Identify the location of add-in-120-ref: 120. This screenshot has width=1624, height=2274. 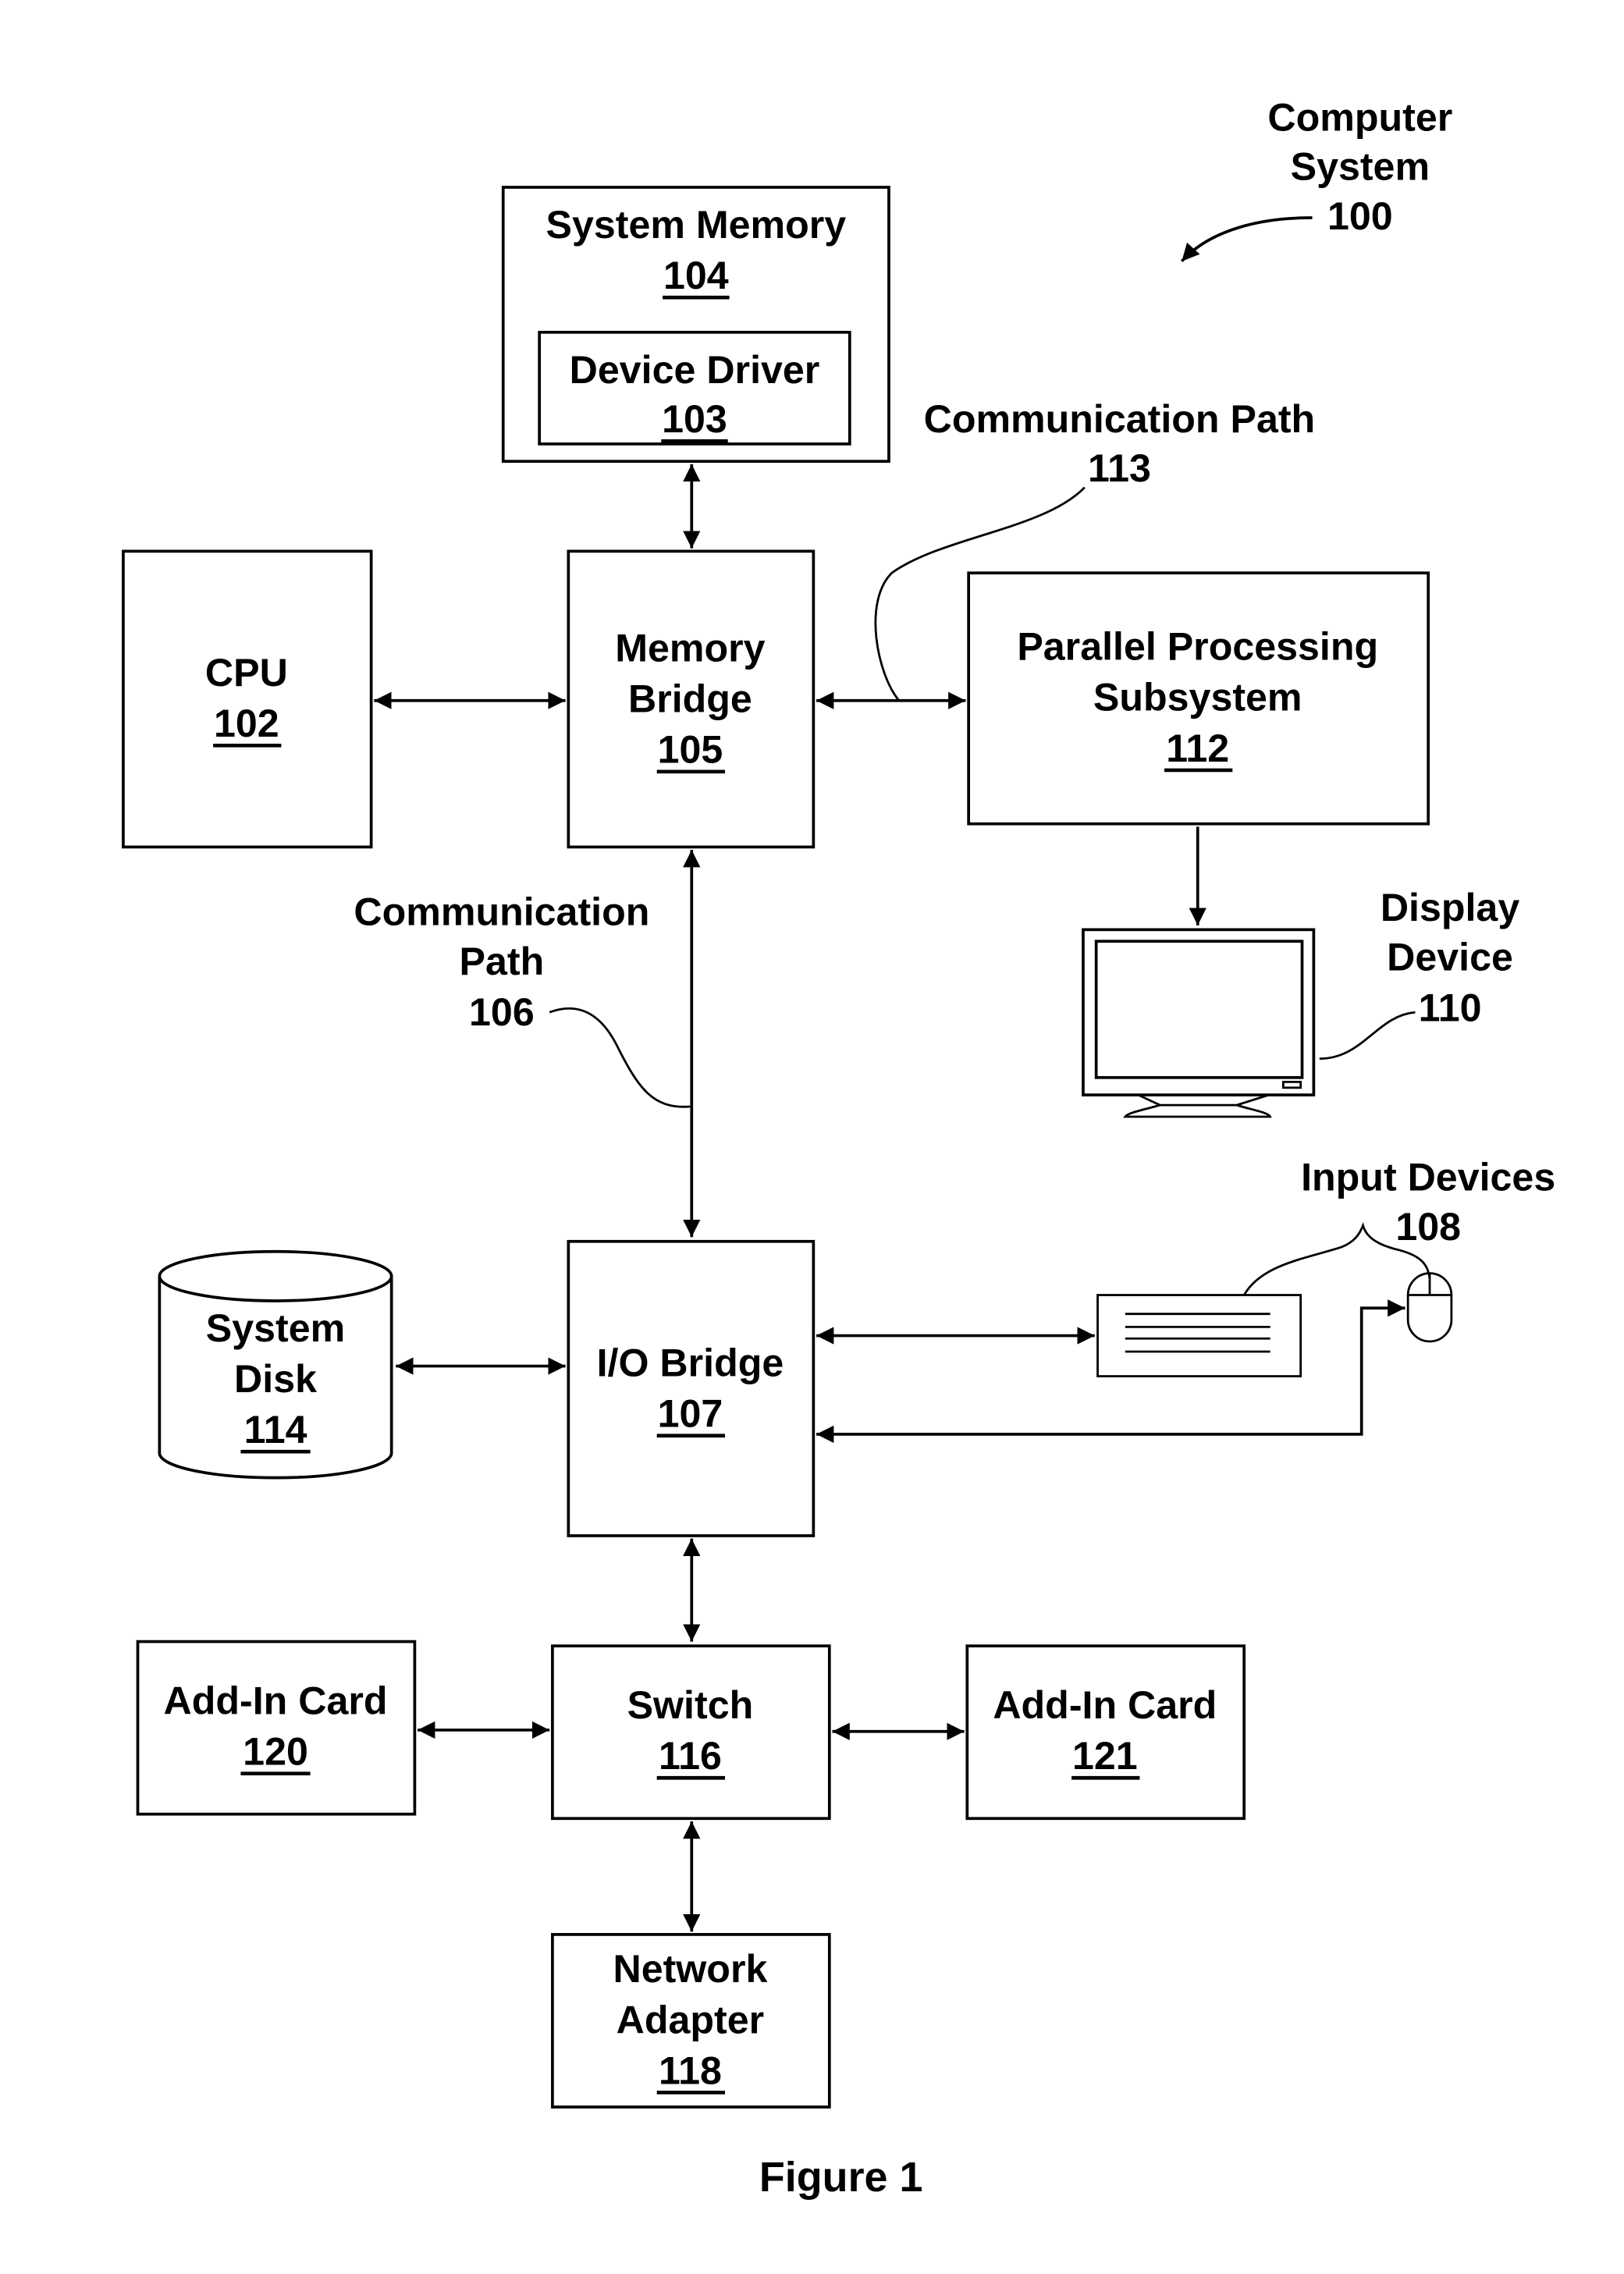
(275, 1752).